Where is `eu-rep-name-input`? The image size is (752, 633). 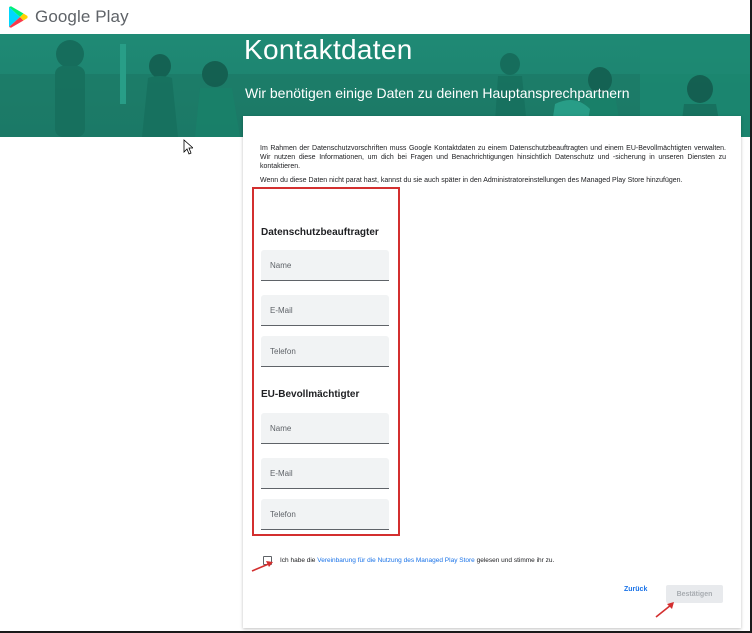 eu-rep-name-input is located at coordinates (325, 428).